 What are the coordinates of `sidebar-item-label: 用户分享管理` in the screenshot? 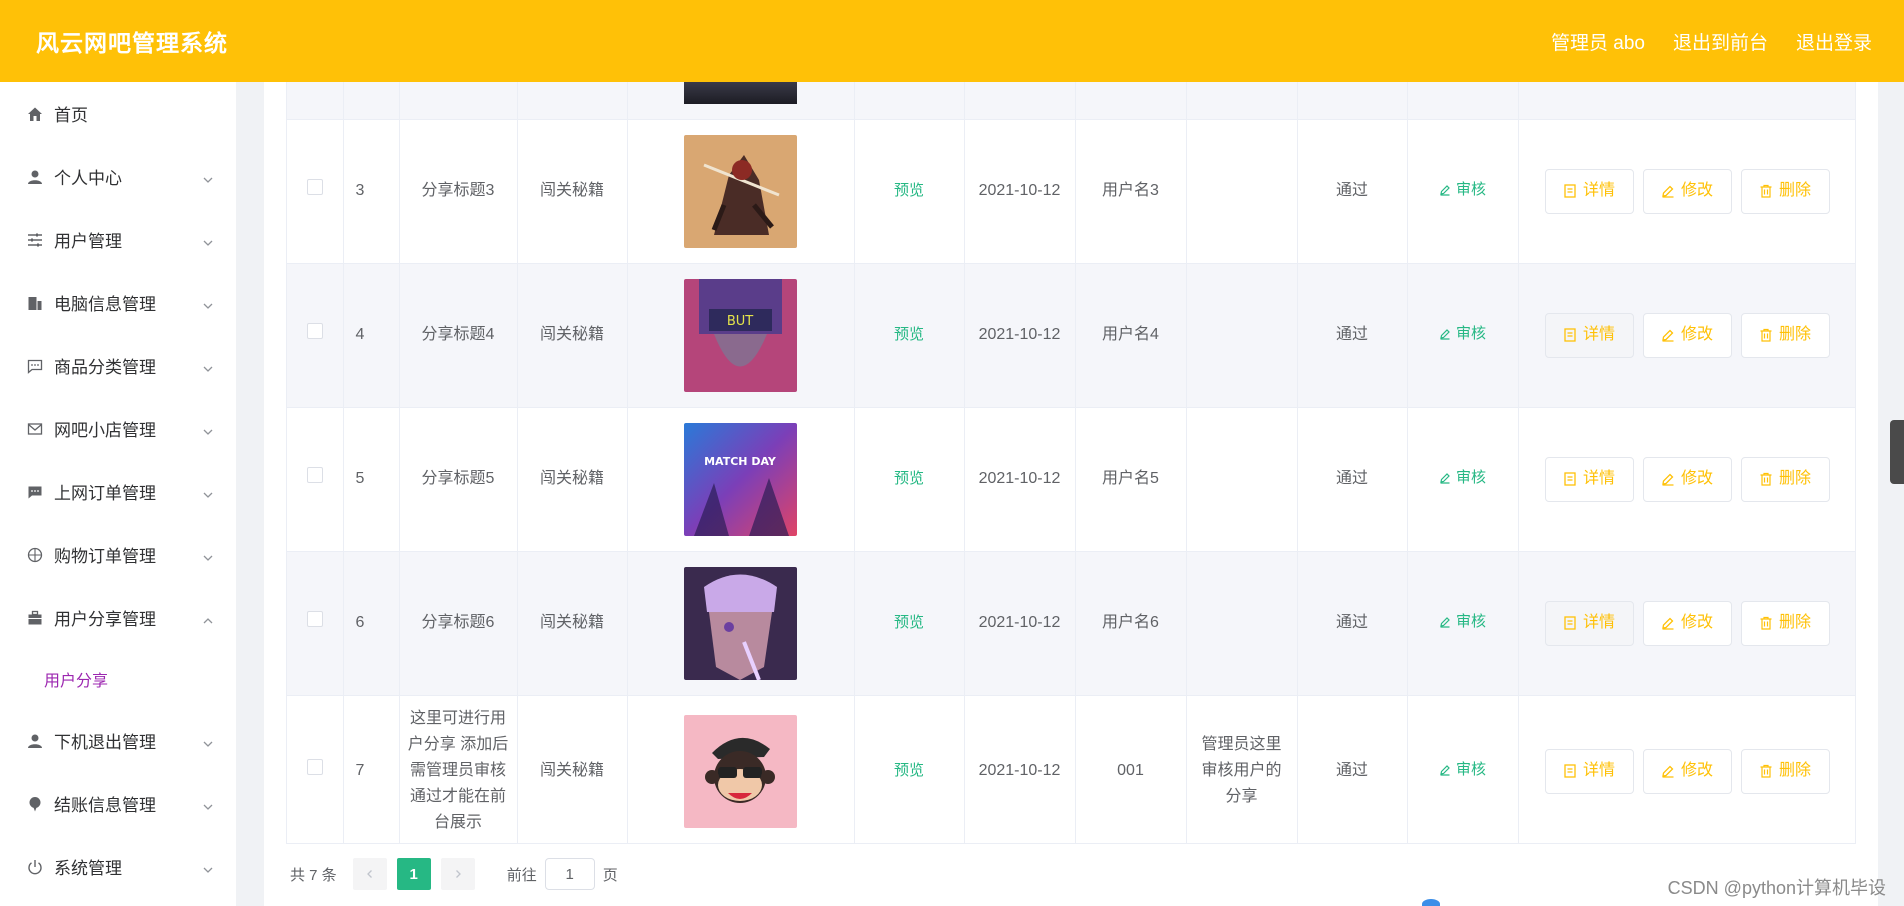 It's located at (105, 619).